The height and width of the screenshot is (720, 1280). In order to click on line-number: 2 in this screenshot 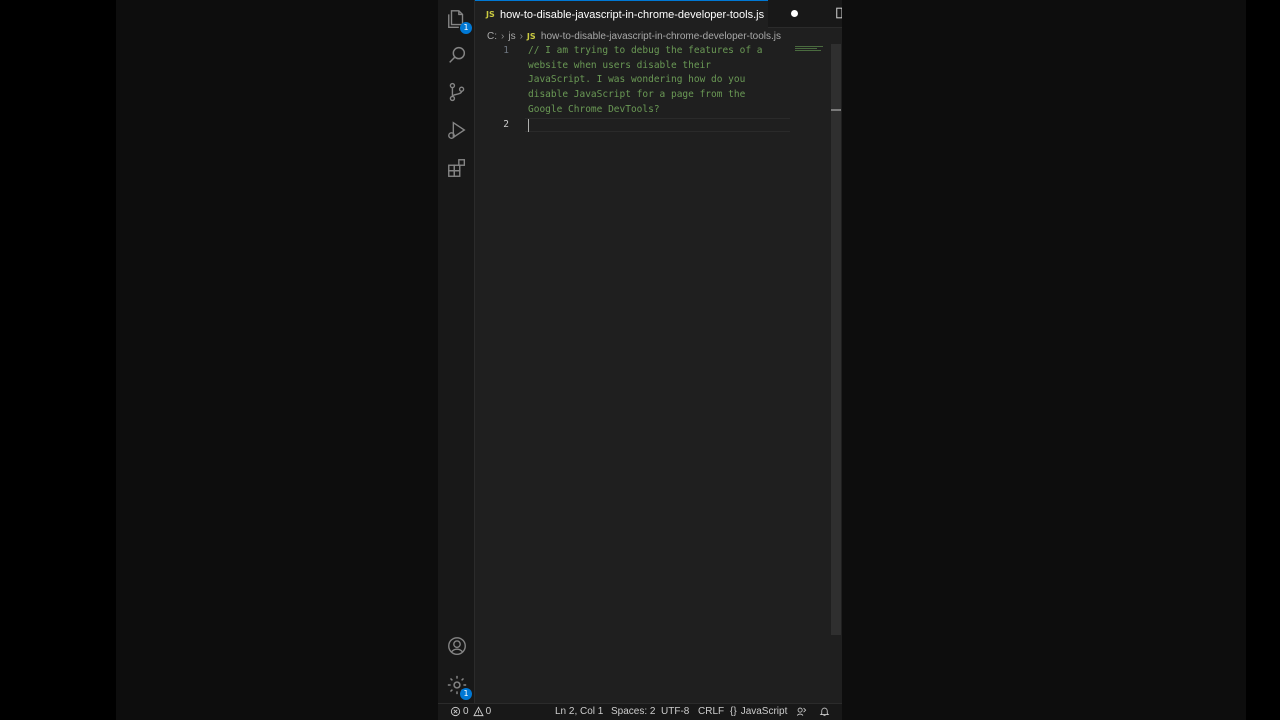, I will do `click(506, 124)`.